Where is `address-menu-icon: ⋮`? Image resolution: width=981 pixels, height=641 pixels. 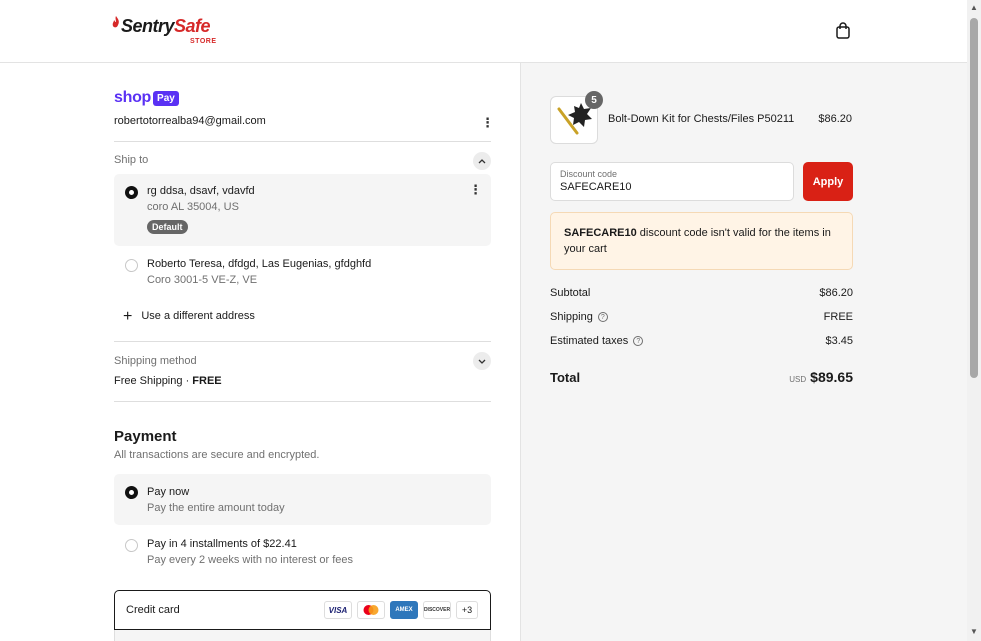
address-menu-icon: ⋮ is located at coordinates (475, 190).